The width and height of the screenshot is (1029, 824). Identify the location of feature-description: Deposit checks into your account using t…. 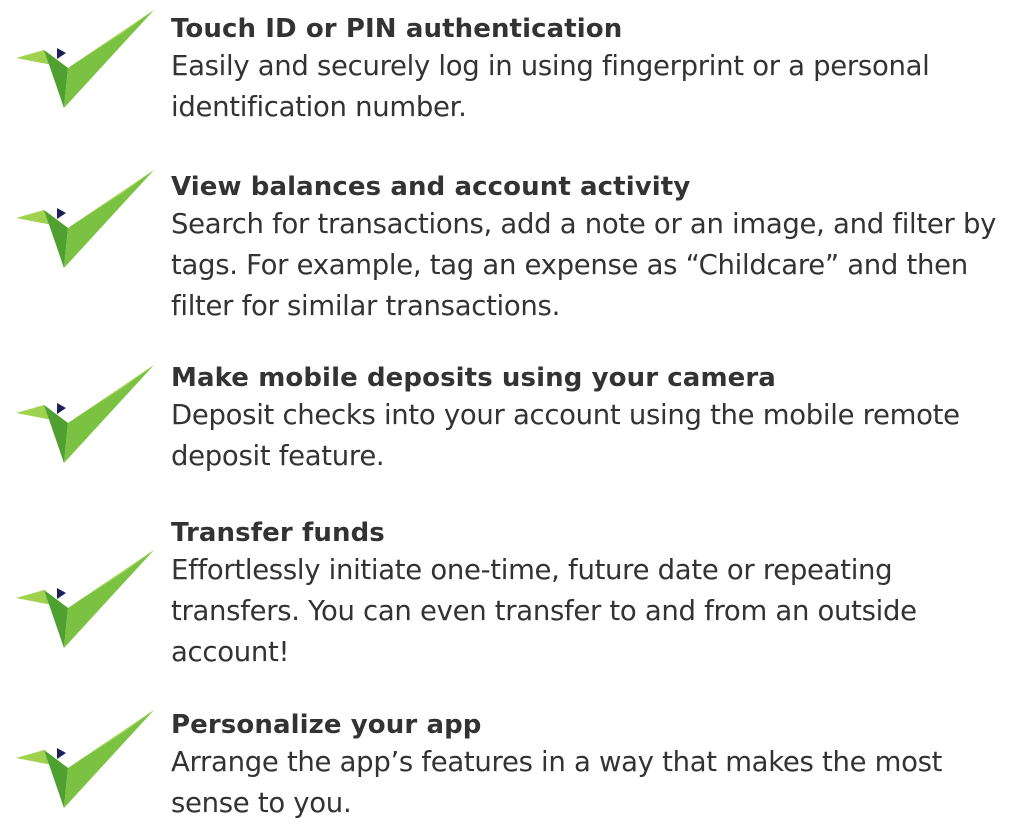
(565, 435).